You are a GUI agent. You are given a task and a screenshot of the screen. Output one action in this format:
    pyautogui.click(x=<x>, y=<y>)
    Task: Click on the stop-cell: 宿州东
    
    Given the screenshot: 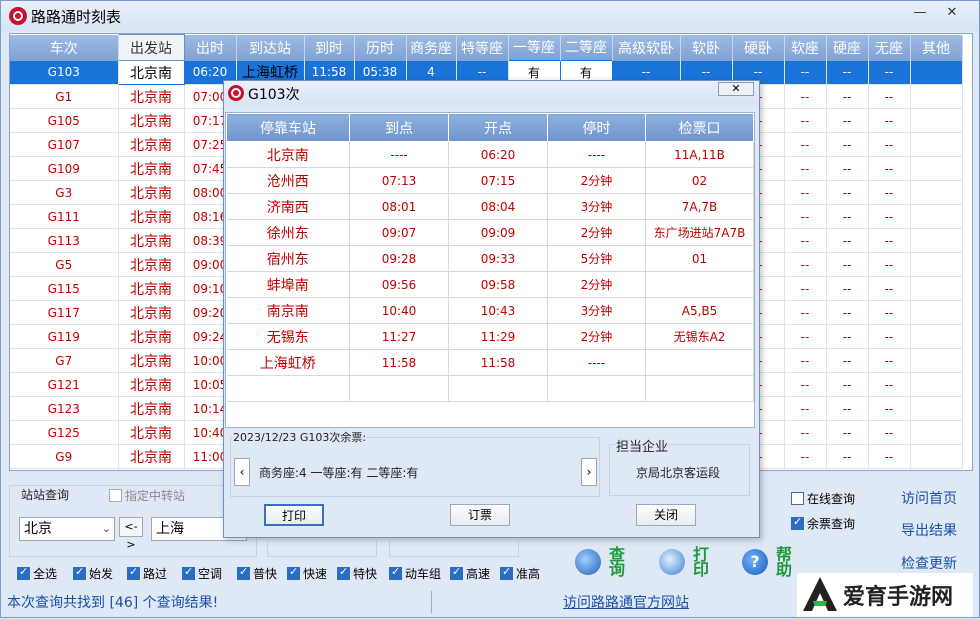 What is the action you would take?
    pyautogui.click(x=288, y=258)
    